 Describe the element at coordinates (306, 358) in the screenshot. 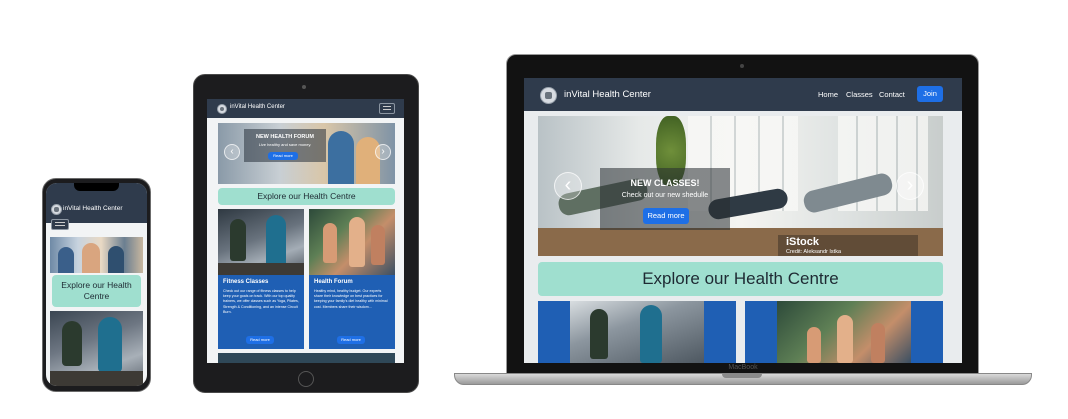

I see `tablet-next-row` at that location.